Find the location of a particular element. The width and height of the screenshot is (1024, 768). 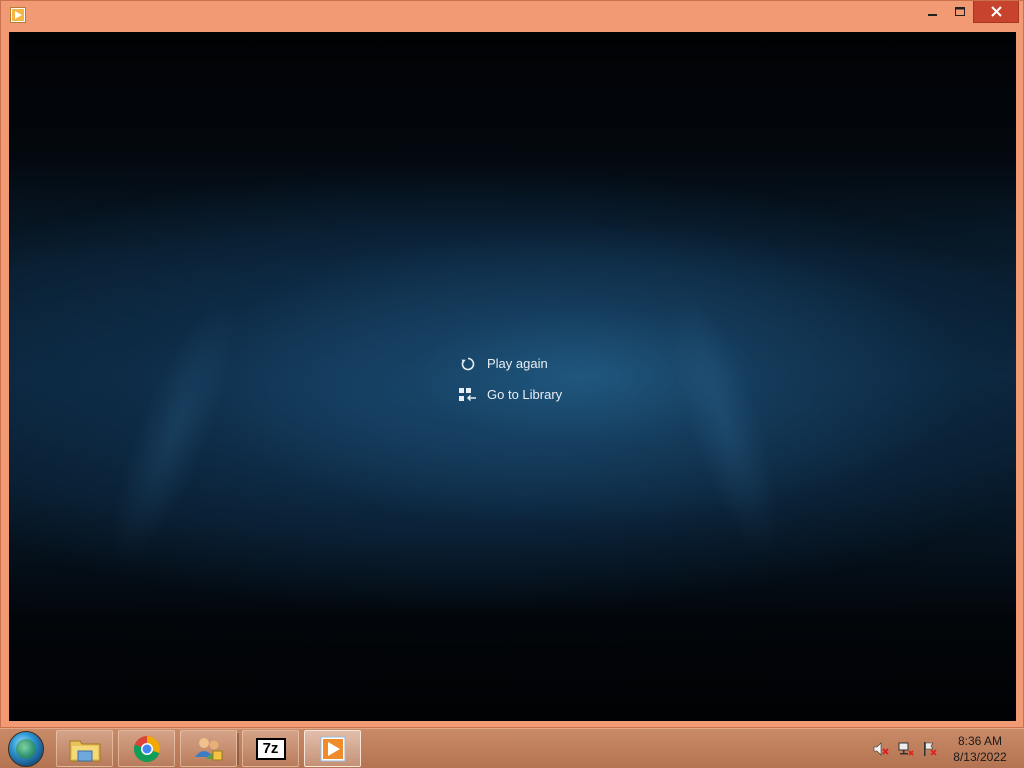

system-clock: 8:36 AM 8/13/2022 is located at coordinates (980, 749).